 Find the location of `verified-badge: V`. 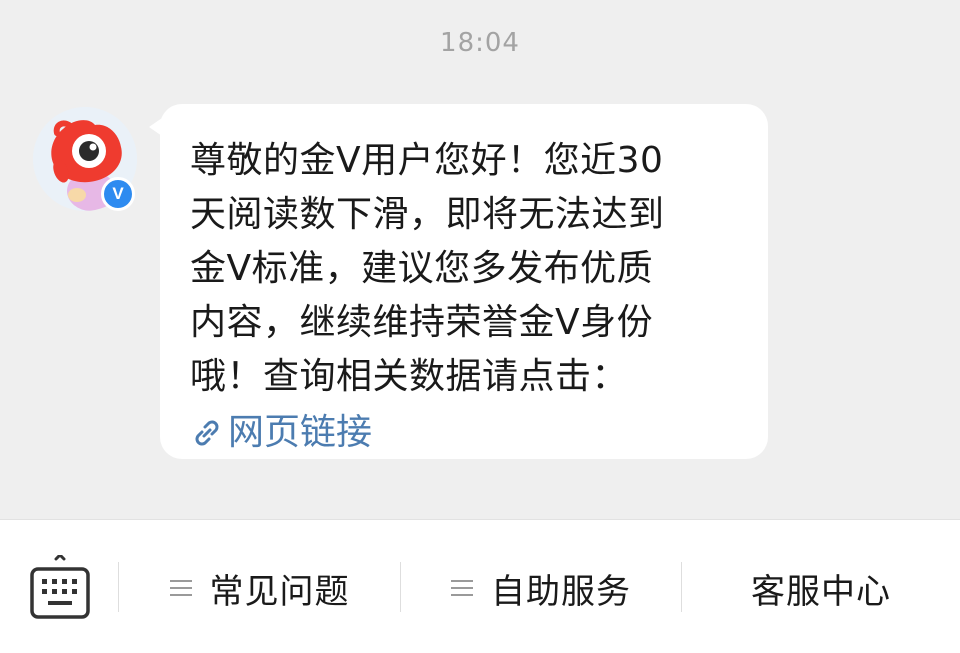

verified-badge: V is located at coordinates (118, 194).